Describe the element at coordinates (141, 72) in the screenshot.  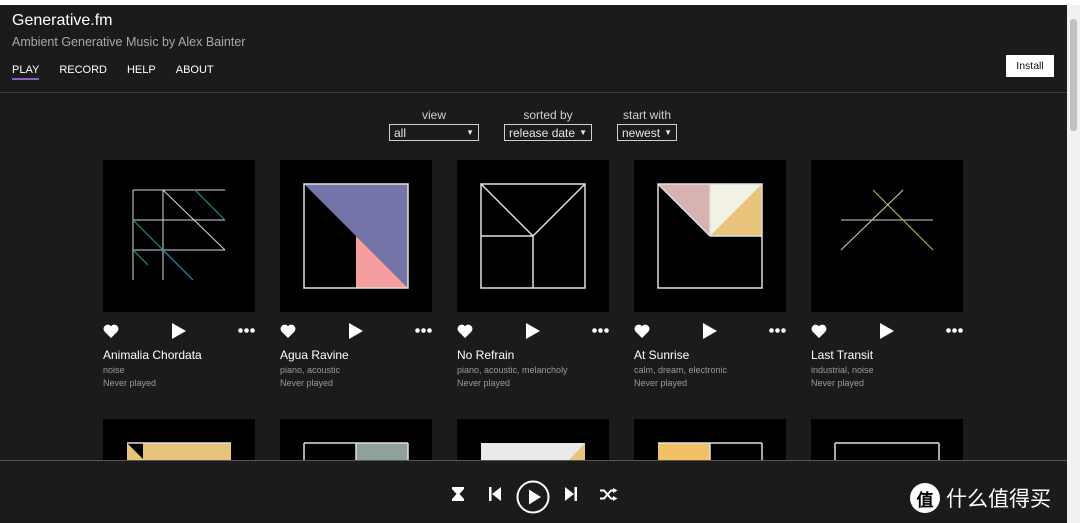
I see `nav-help: HELP` at that location.